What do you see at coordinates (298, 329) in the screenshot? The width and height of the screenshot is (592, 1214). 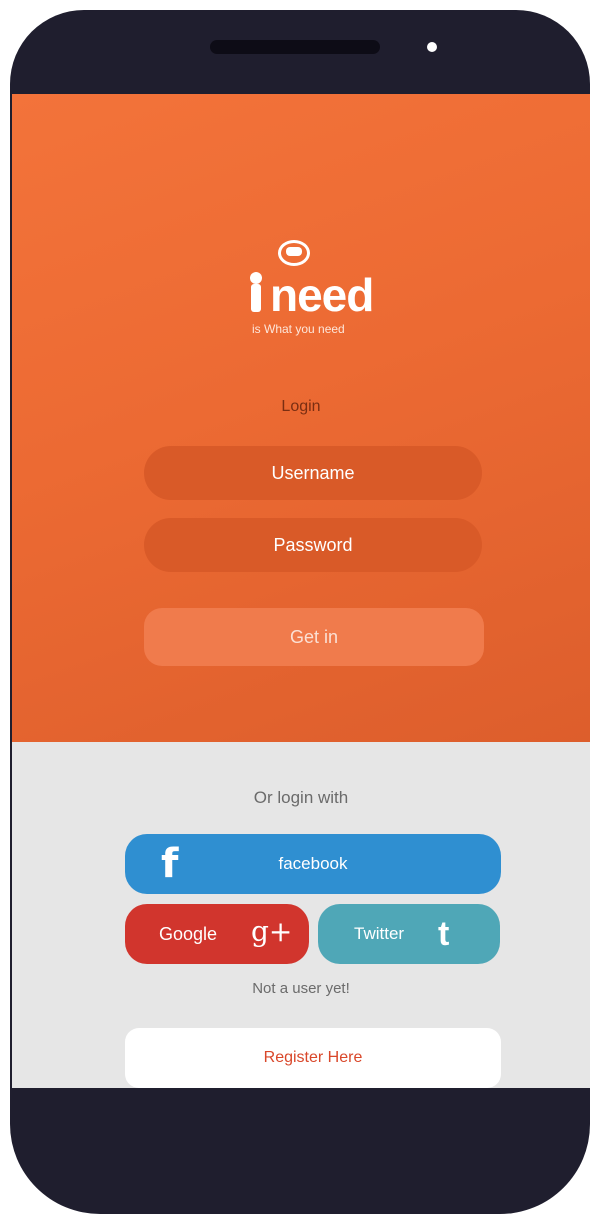 I see `tagline: is What you need` at bounding box center [298, 329].